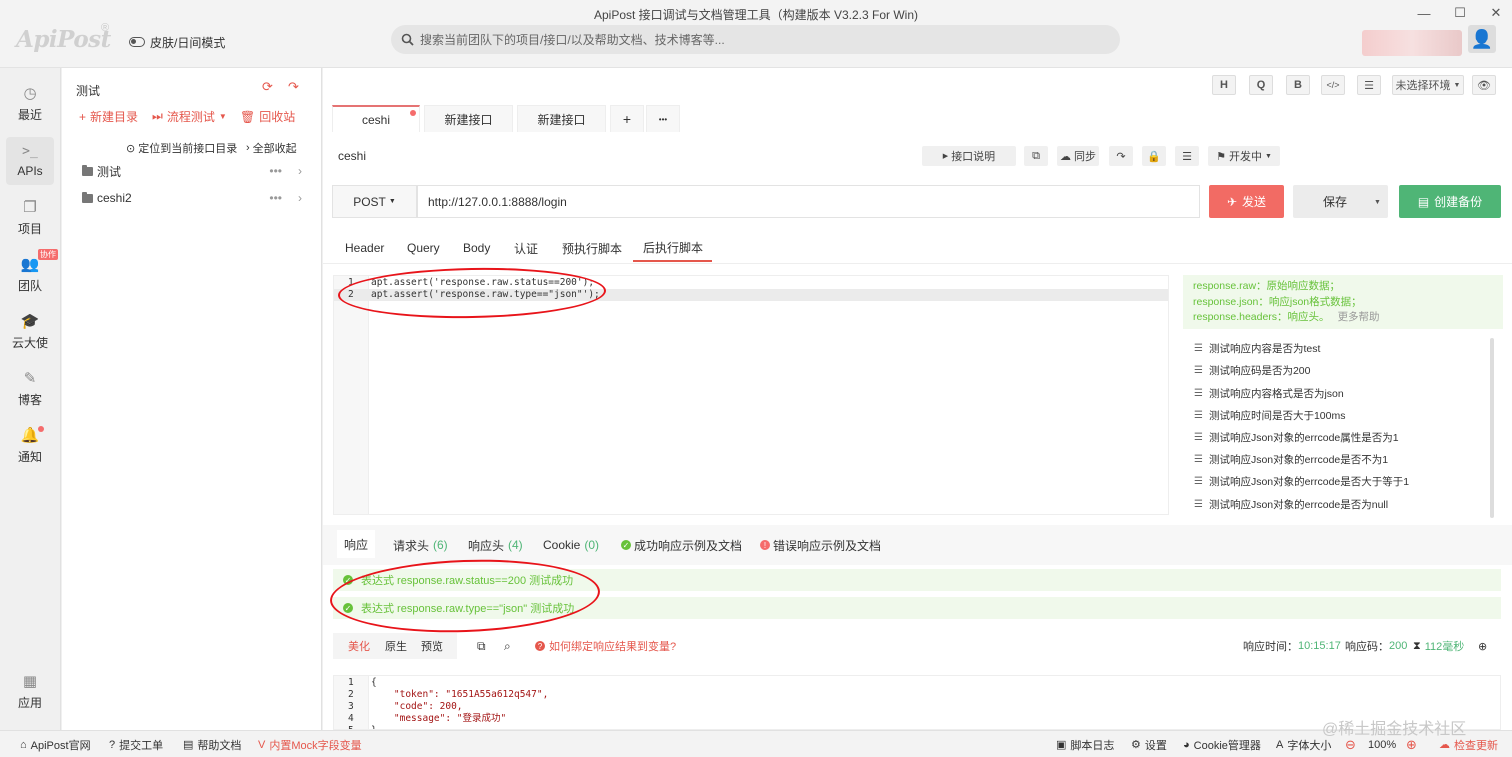  What do you see at coordinates (267, 87) in the screenshot?
I see `refresh-icon: ⟳` at bounding box center [267, 87].